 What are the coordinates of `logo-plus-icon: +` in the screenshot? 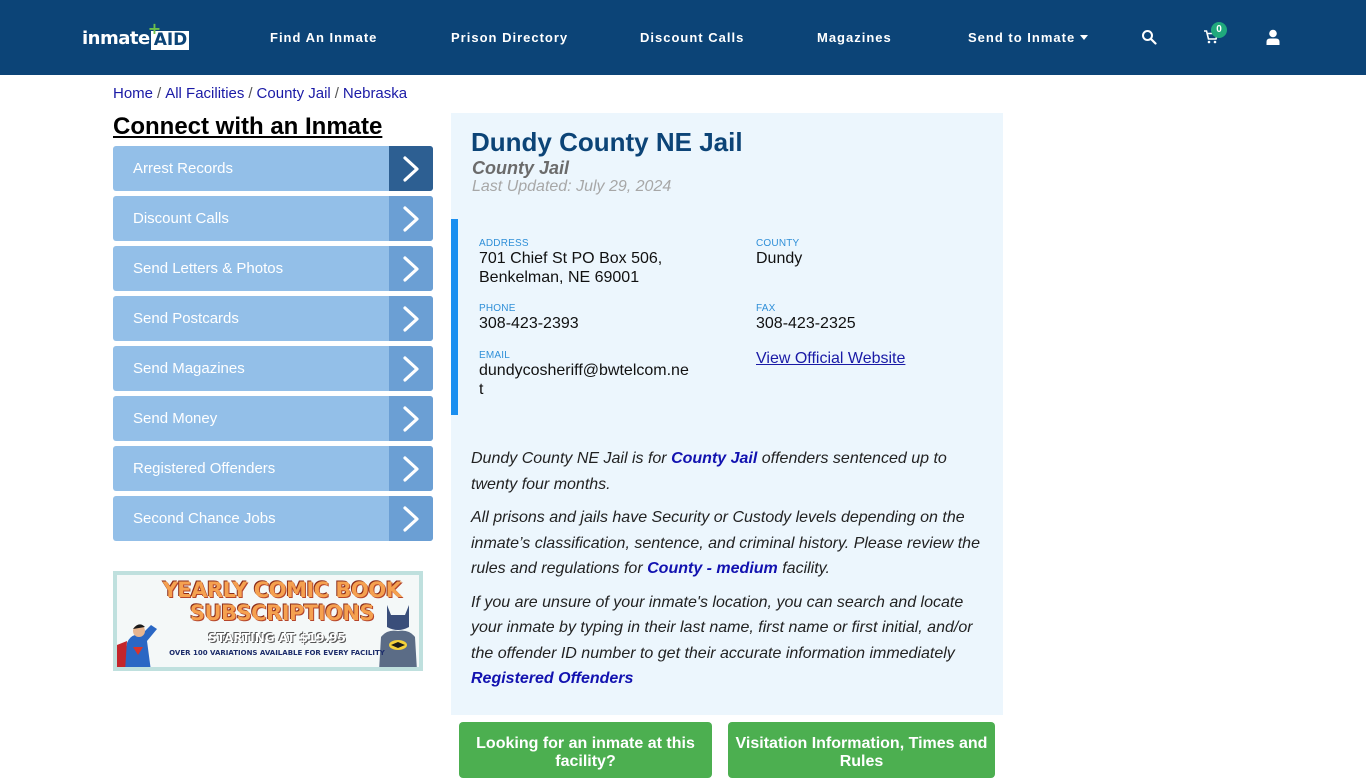 It's located at (154, 28).